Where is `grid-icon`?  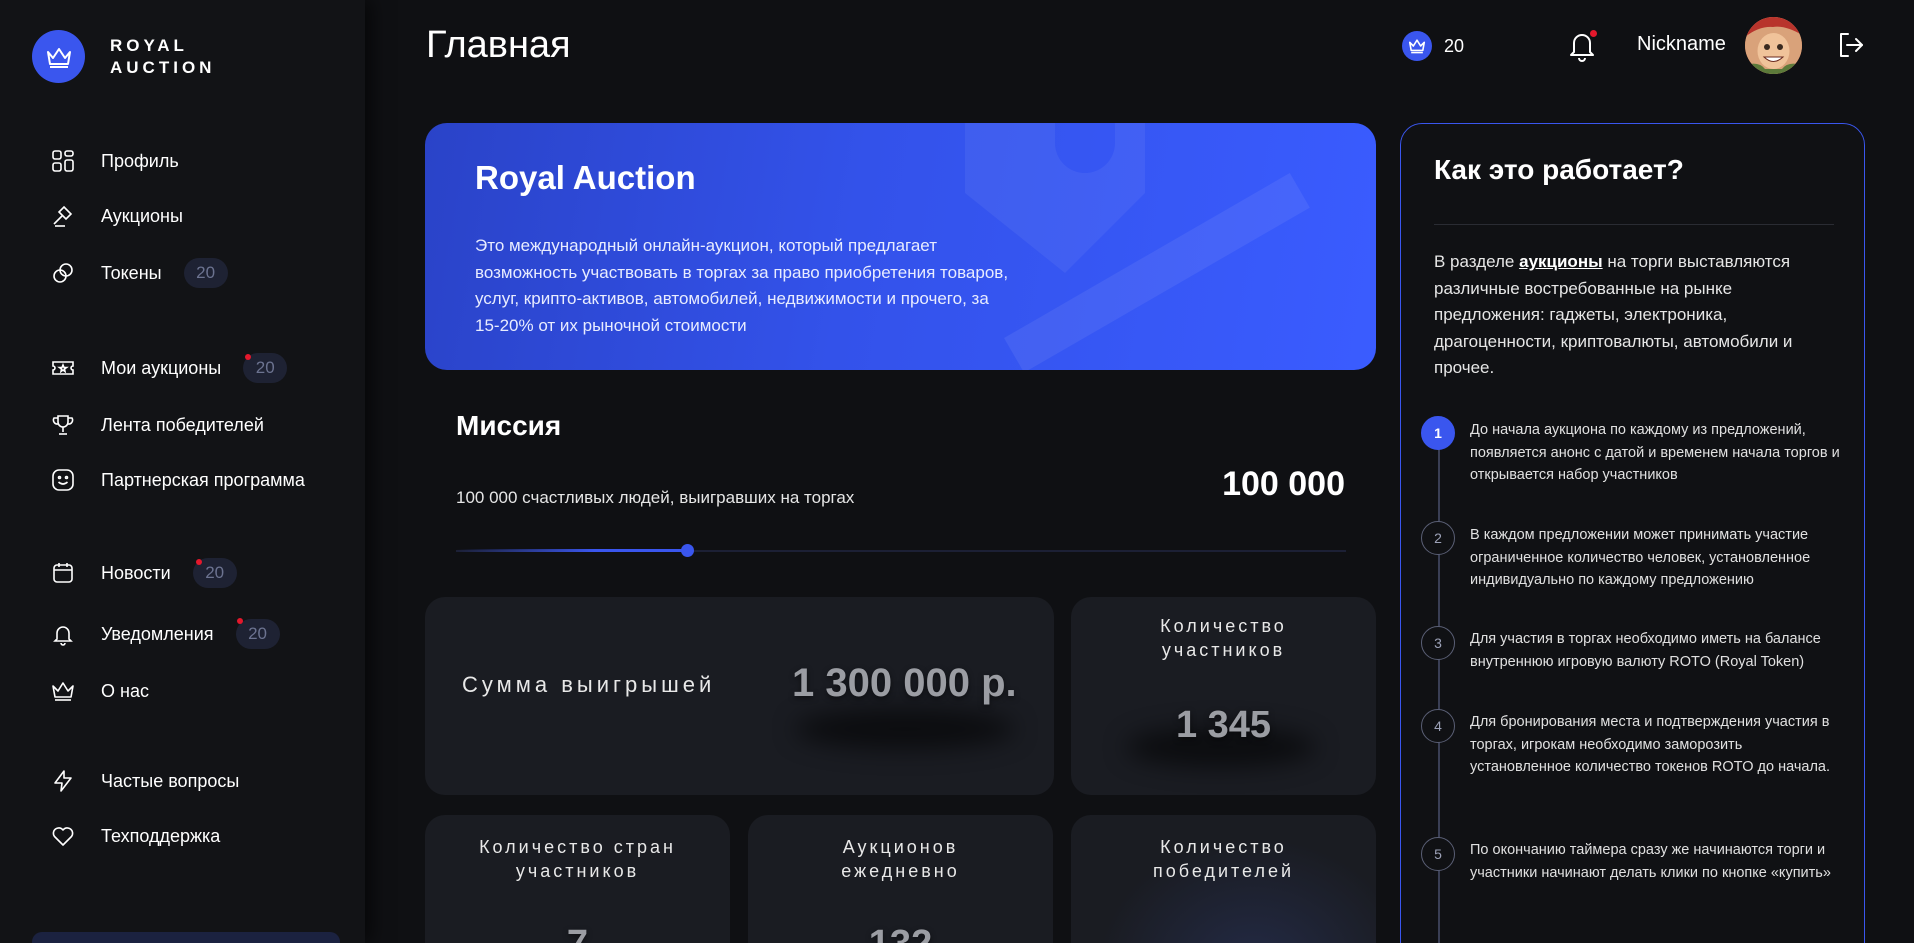 grid-icon is located at coordinates (63, 161).